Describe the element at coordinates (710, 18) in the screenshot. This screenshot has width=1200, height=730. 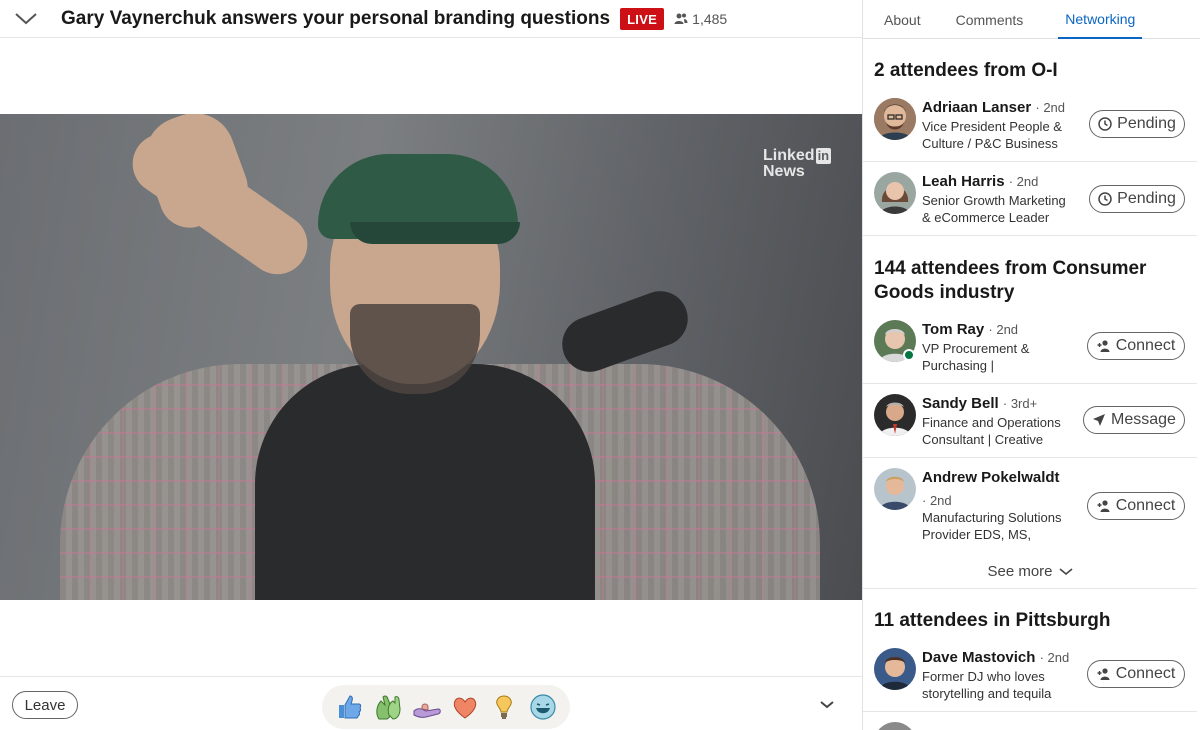
I see `viewer-count-value: 1,485` at that location.